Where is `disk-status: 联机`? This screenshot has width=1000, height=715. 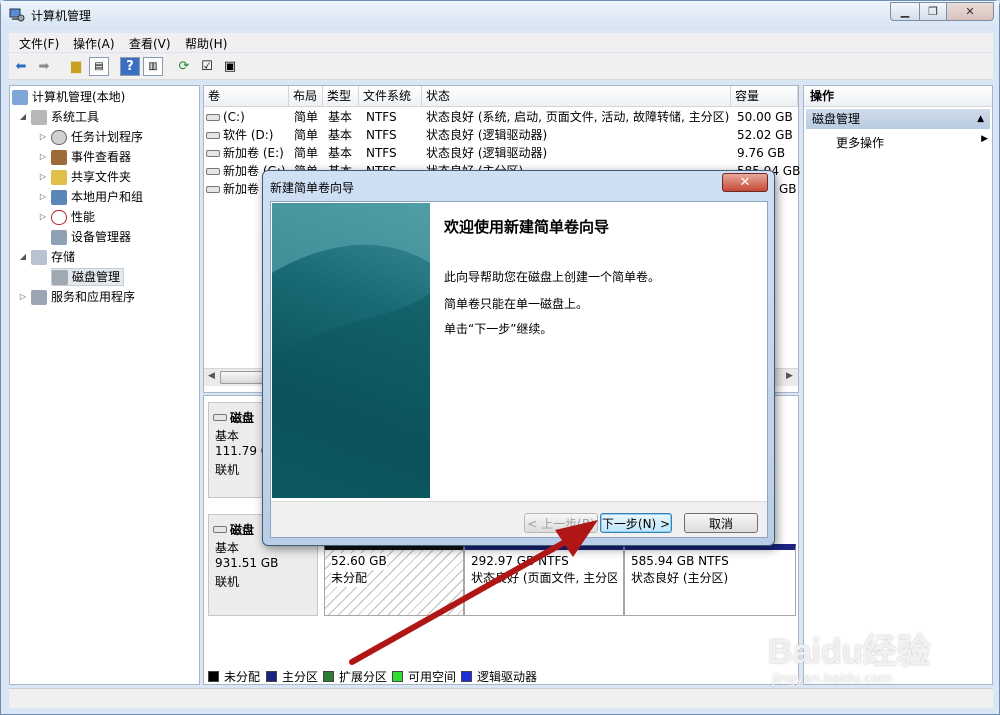
disk-status: 联机 is located at coordinates (227, 582).